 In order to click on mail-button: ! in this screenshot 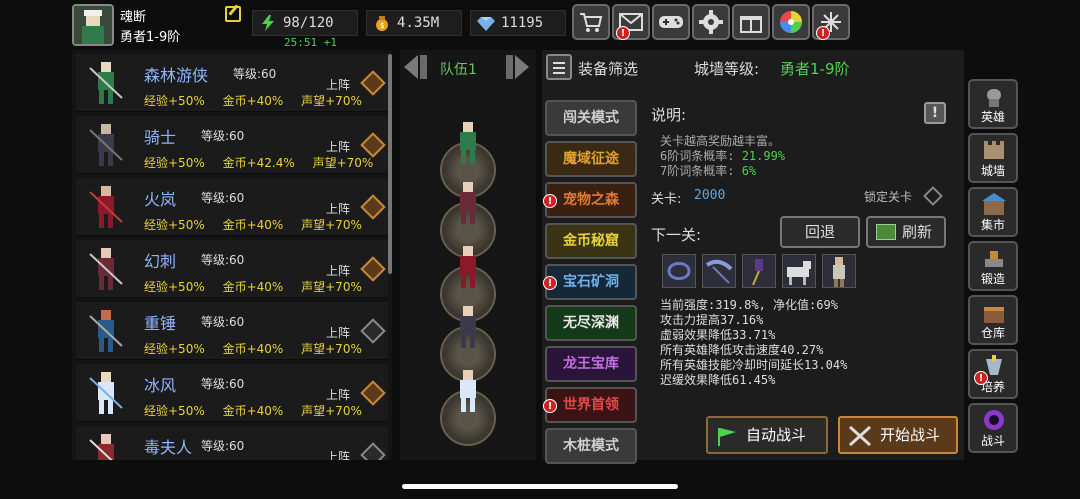, I will do `click(631, 22)`.